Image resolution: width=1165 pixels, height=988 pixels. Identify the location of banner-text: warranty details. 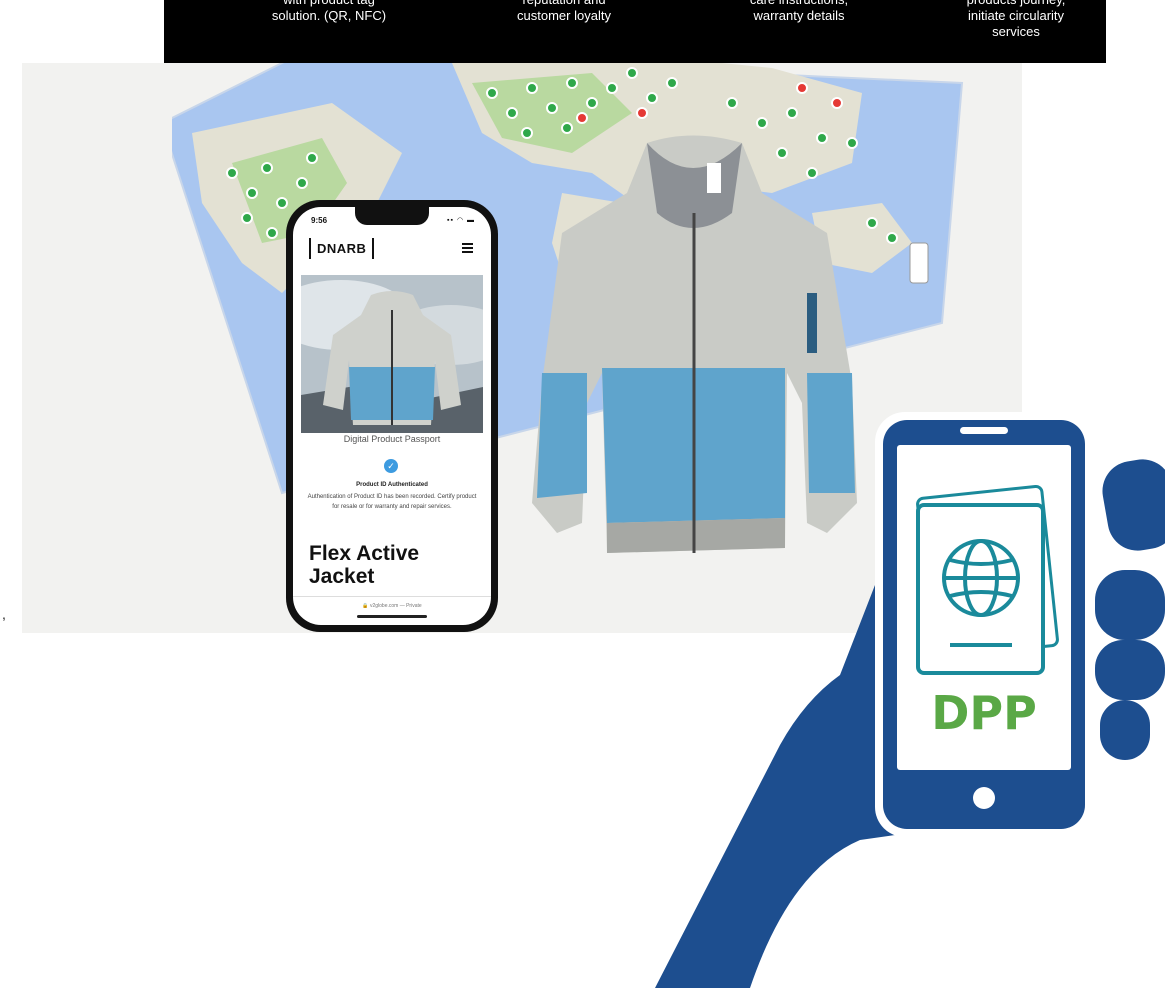
(799, 15).